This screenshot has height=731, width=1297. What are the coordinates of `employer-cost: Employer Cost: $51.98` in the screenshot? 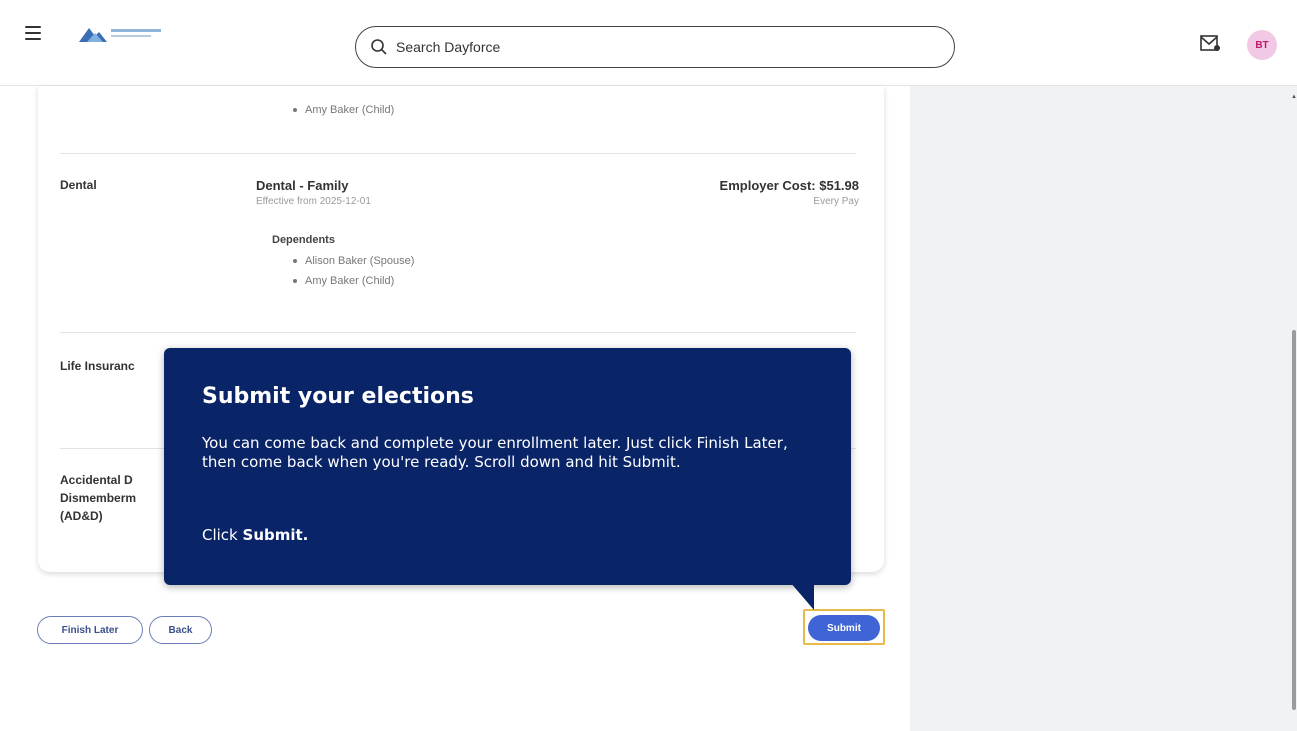 It's located at (789, 185).